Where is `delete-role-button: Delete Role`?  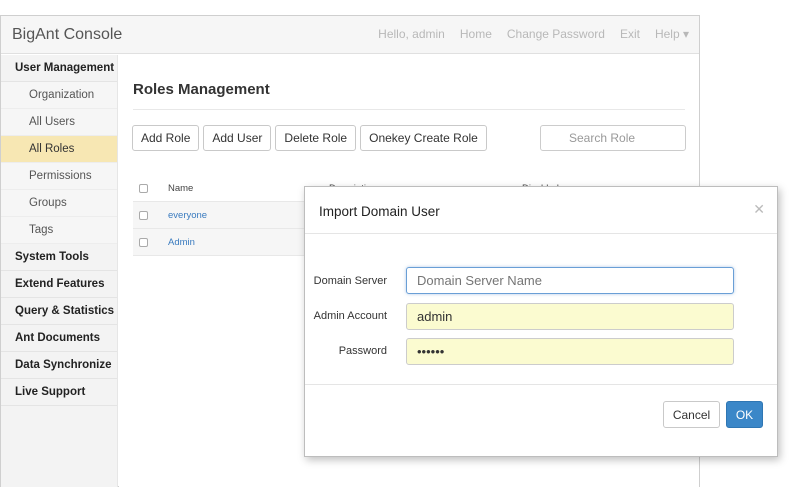
delete-role-button: Delete Role is located at coordinates (316, 138).